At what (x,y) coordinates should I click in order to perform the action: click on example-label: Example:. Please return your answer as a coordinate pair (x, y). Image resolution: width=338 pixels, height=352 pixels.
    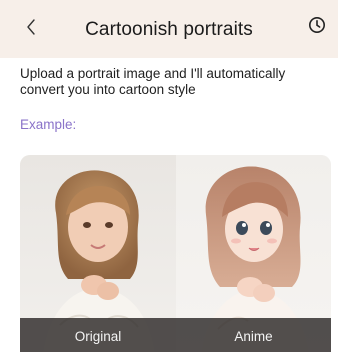
    Looking at the image, I should click on (48, 124).